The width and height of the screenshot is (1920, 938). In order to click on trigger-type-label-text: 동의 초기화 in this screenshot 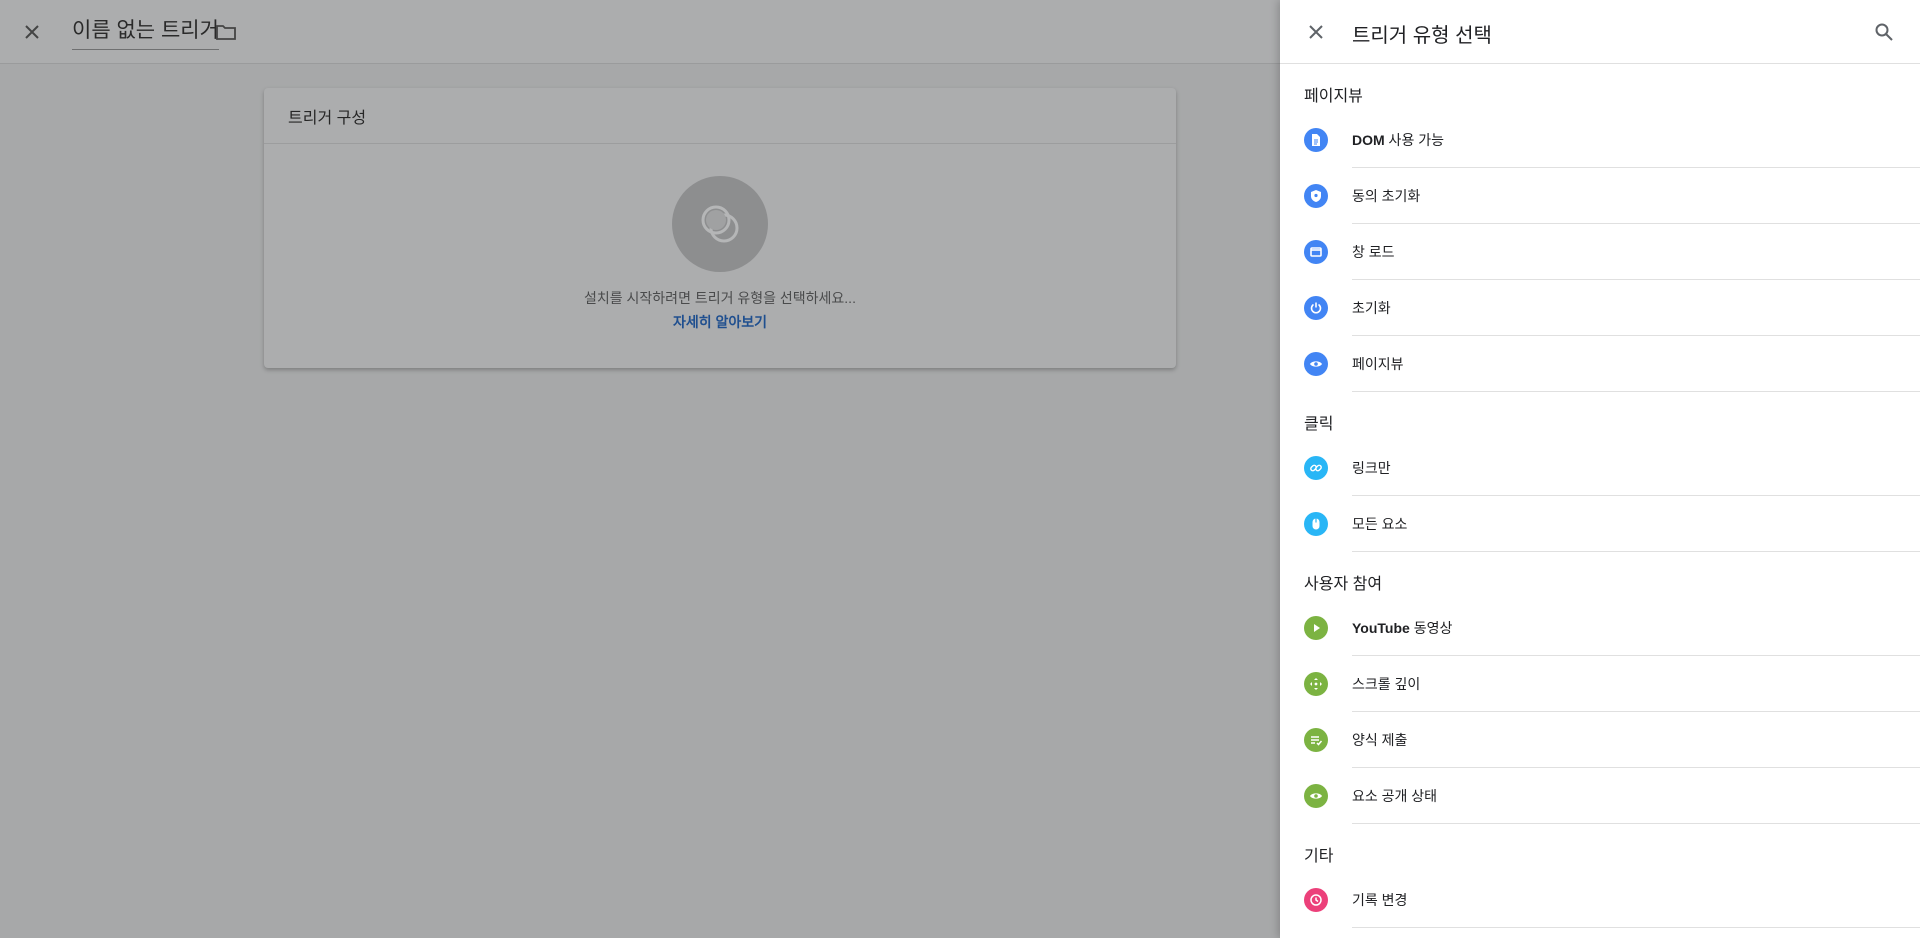, I will do `click(1386, 196)`.